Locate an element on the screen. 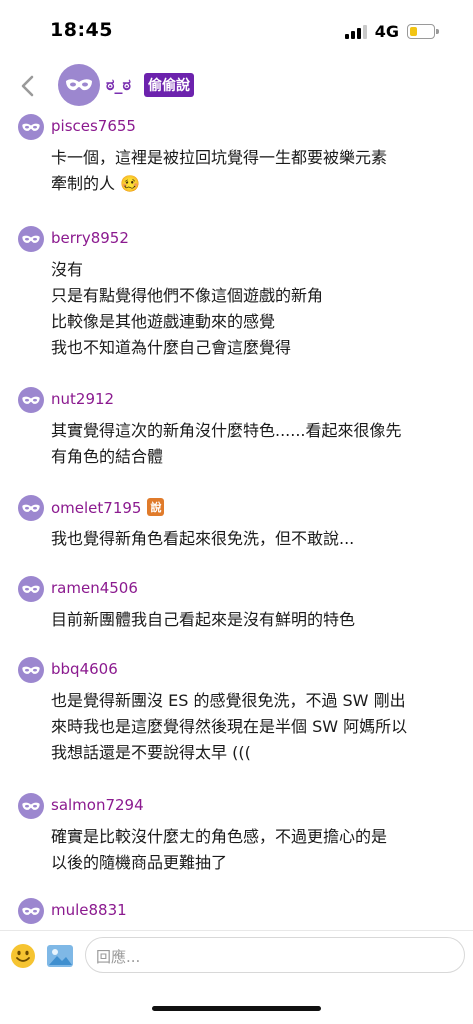 The width and height of the screenshot is (473, 1024). comment-line: 來時我也是這麼覺得然後現在是半個 SW 阿媽所以 is located at coordinates (229, 726).